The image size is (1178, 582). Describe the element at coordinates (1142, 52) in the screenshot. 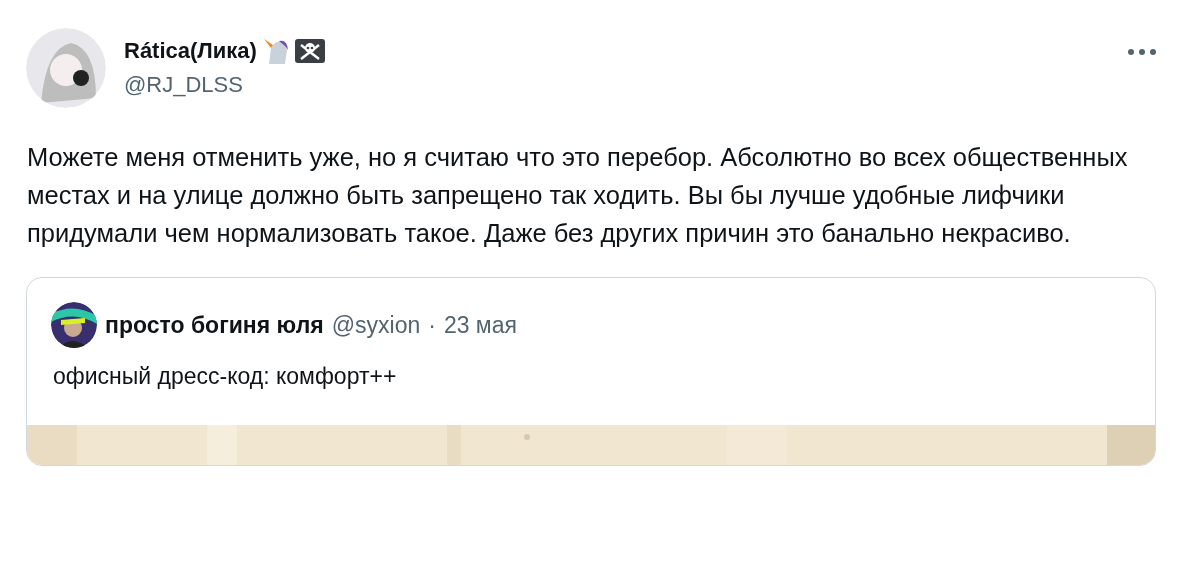

I see `more-options-icon` at that location.